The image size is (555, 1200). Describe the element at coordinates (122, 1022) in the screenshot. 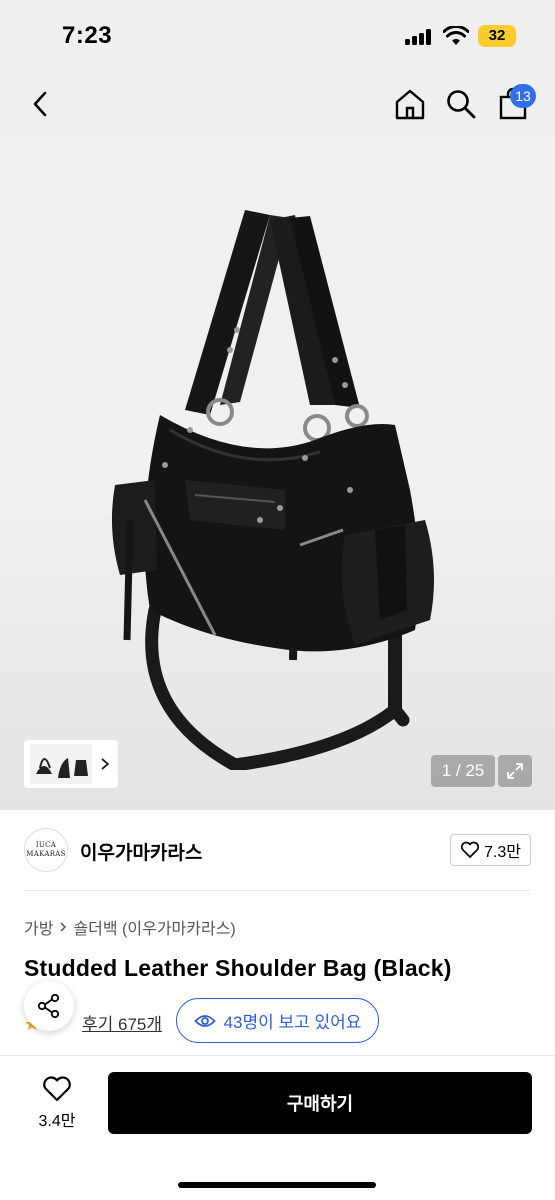

I see `review-link: 후기 675개` at that location.